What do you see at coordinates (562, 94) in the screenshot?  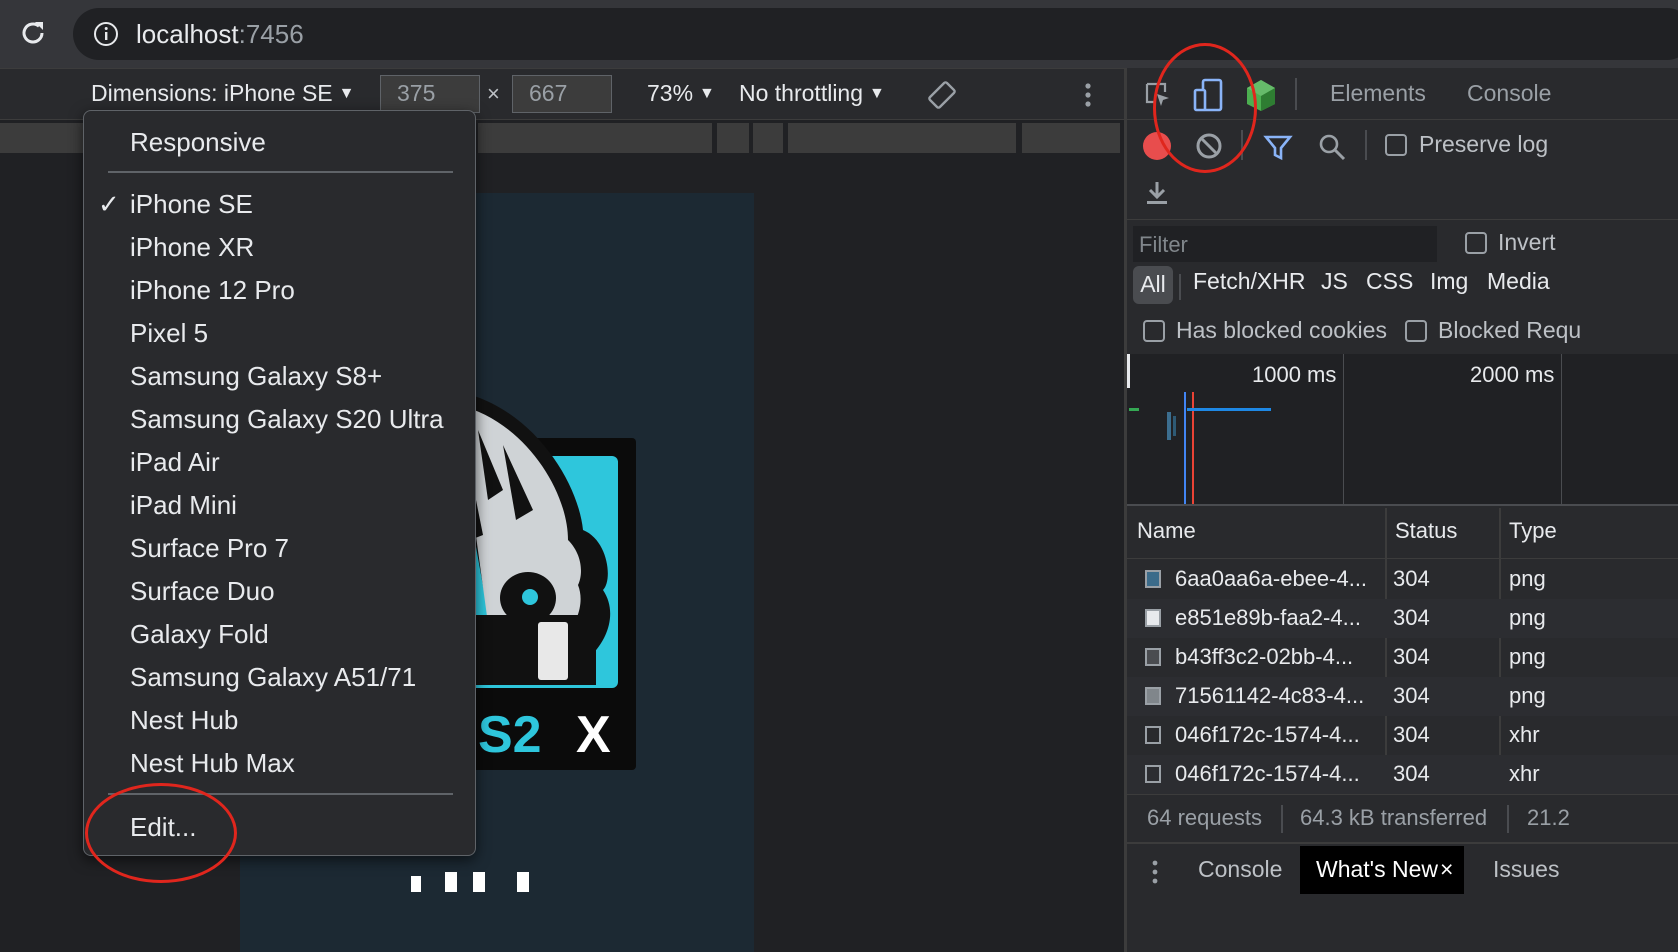 I see `height-input: 667` at bounding box center [562, 94].